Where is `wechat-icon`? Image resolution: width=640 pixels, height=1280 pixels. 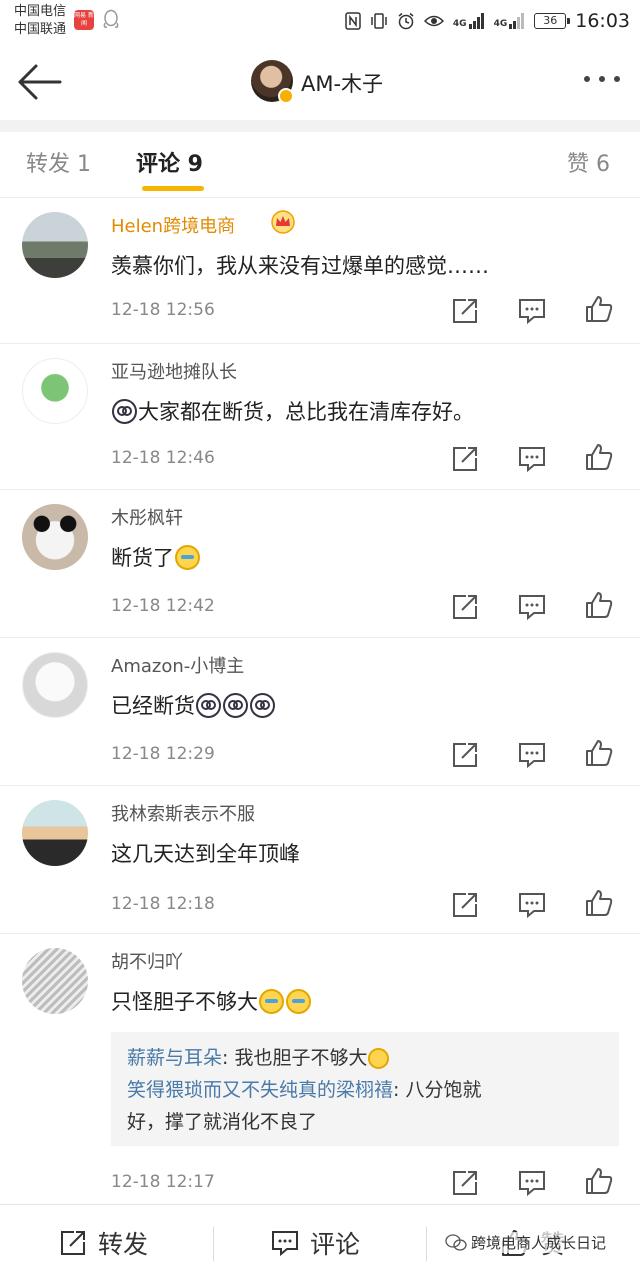
wechat-icon is located at coordinates (456, 1242).